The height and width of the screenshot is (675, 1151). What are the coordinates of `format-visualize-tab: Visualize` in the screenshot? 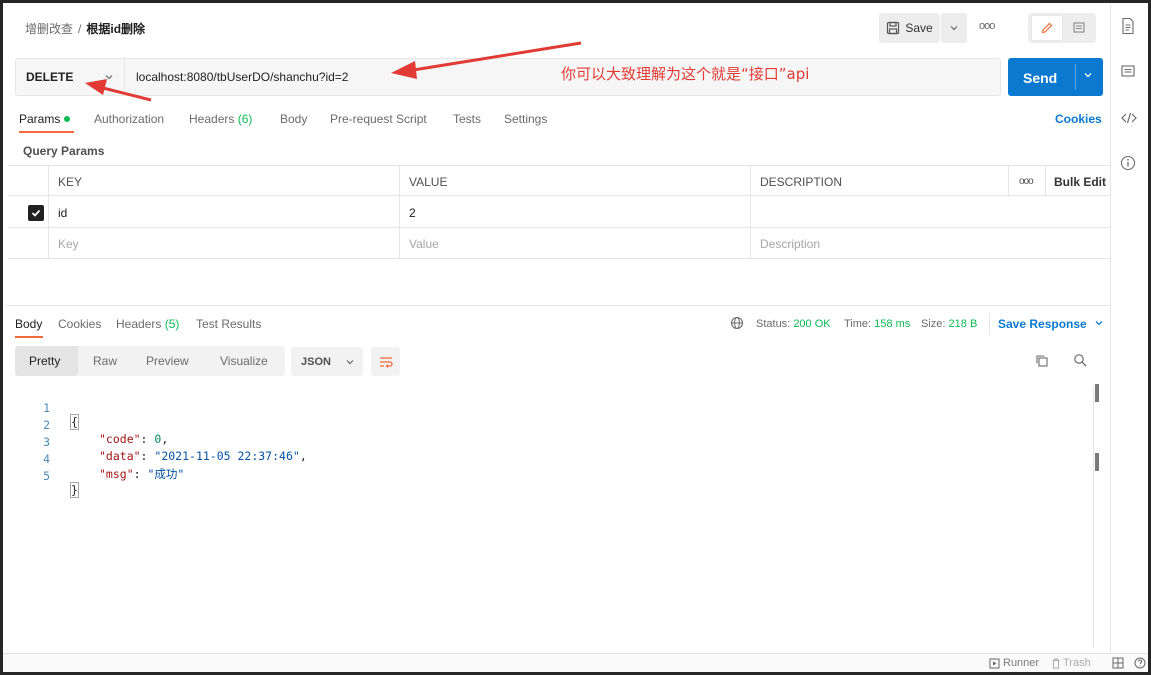 It's located at (244, 361).